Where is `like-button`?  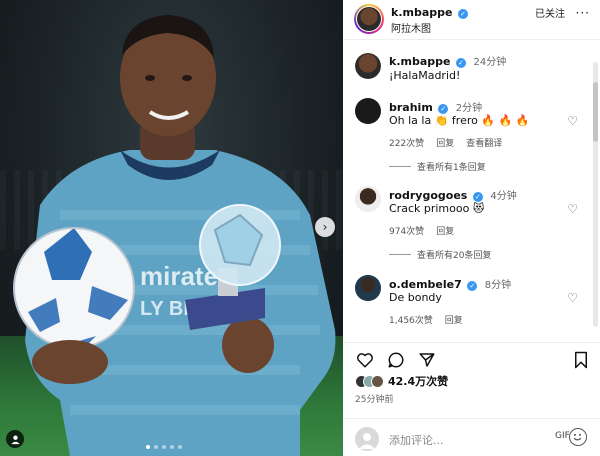 like-button is located at coordinates (365, 360).